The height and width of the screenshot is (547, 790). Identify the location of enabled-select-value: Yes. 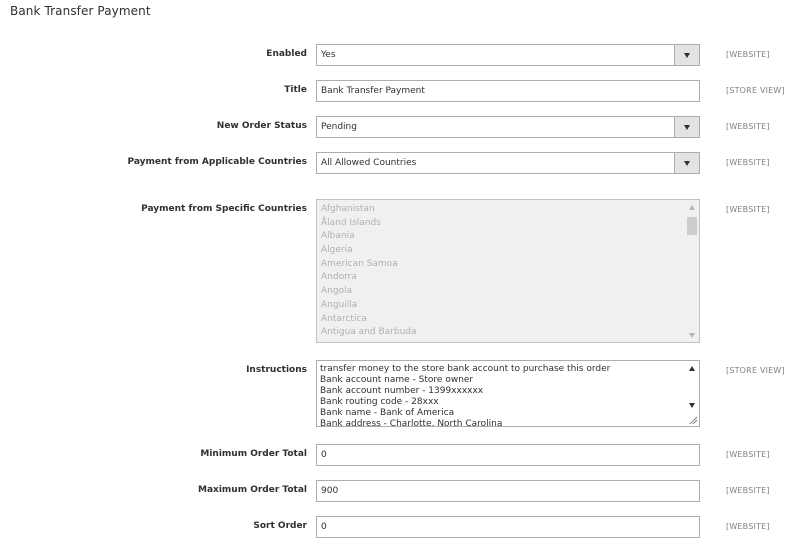
(328, 55).